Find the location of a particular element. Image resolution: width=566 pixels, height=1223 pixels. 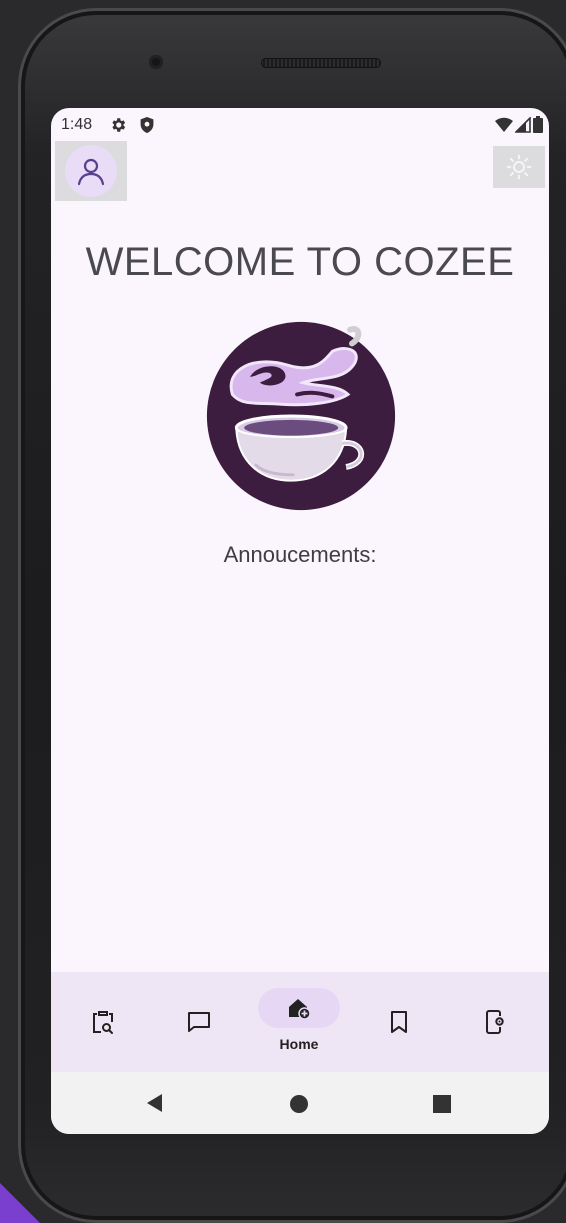

nav-item-chat is located at coordinates (199, 1022).